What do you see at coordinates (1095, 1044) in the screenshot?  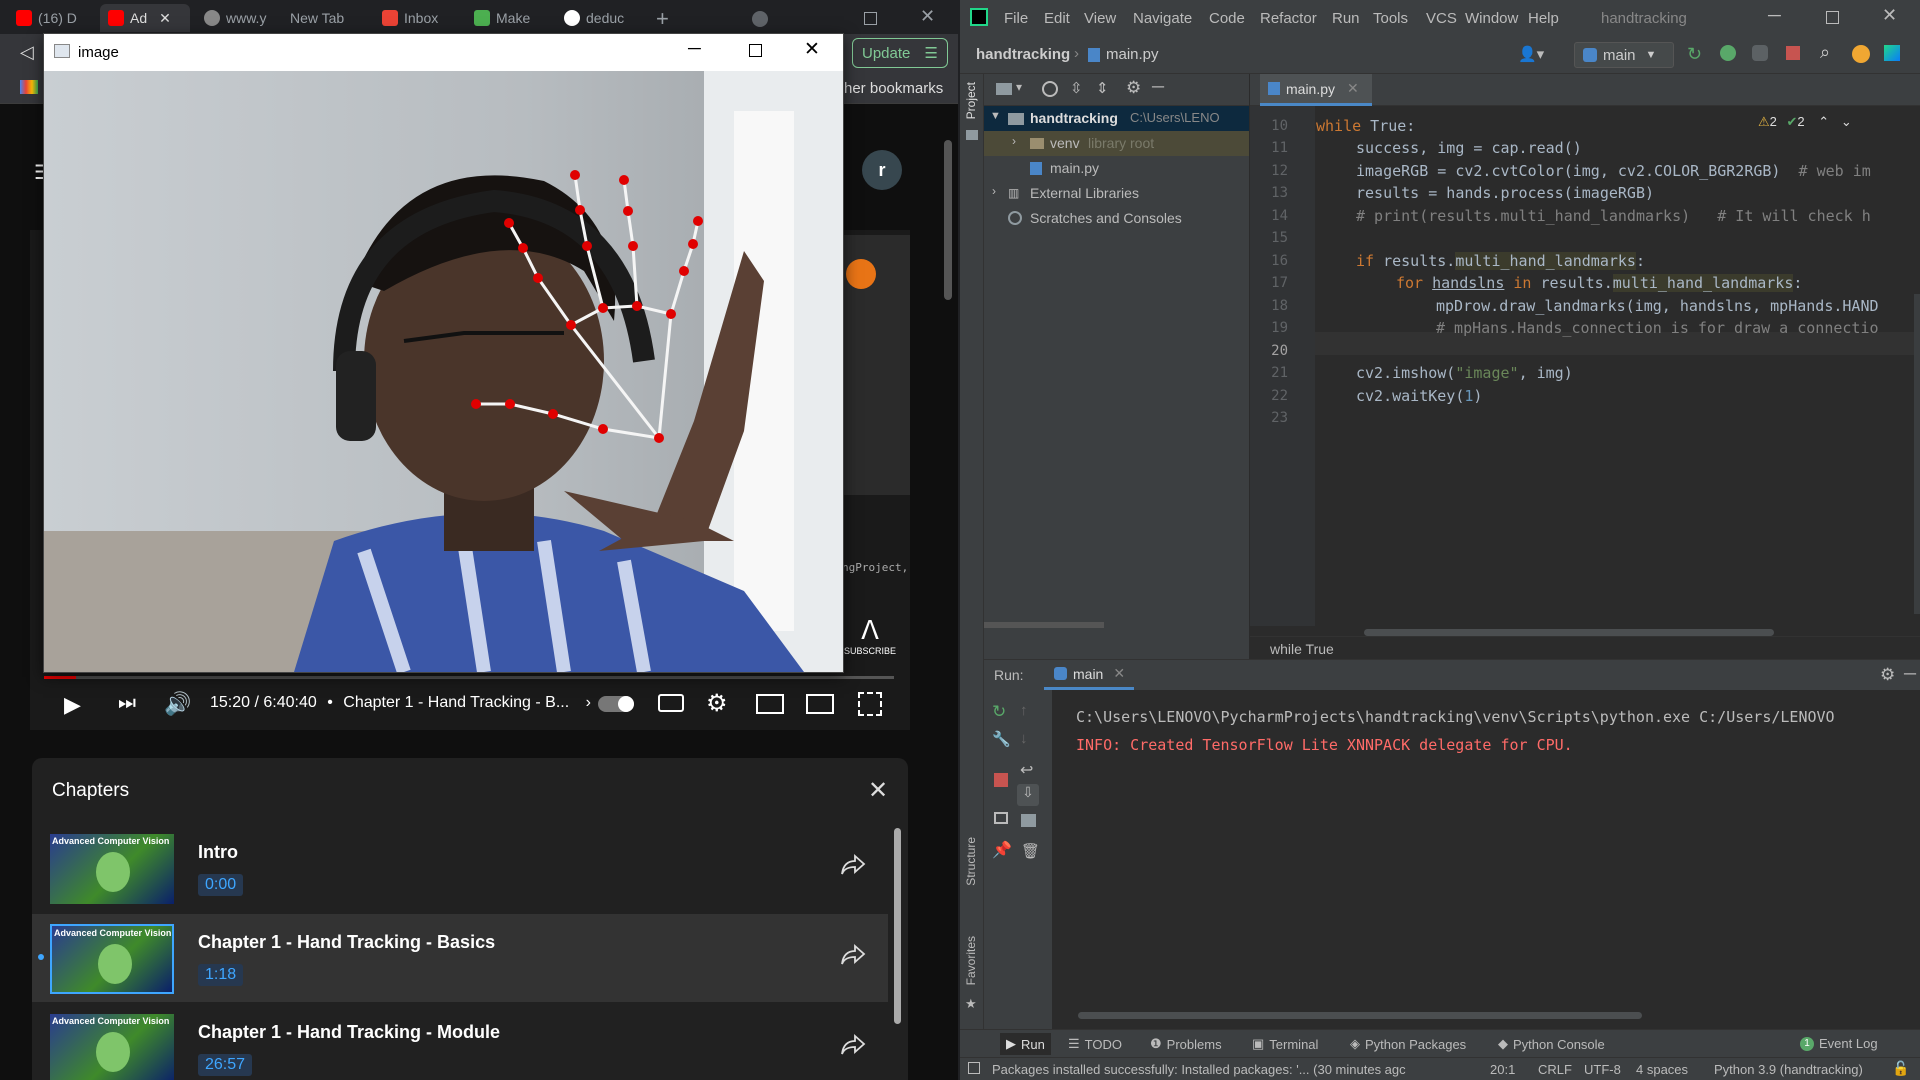 I see `bottom-tab-todo: ☰ TODO` at bounding box center [1095, 1044].